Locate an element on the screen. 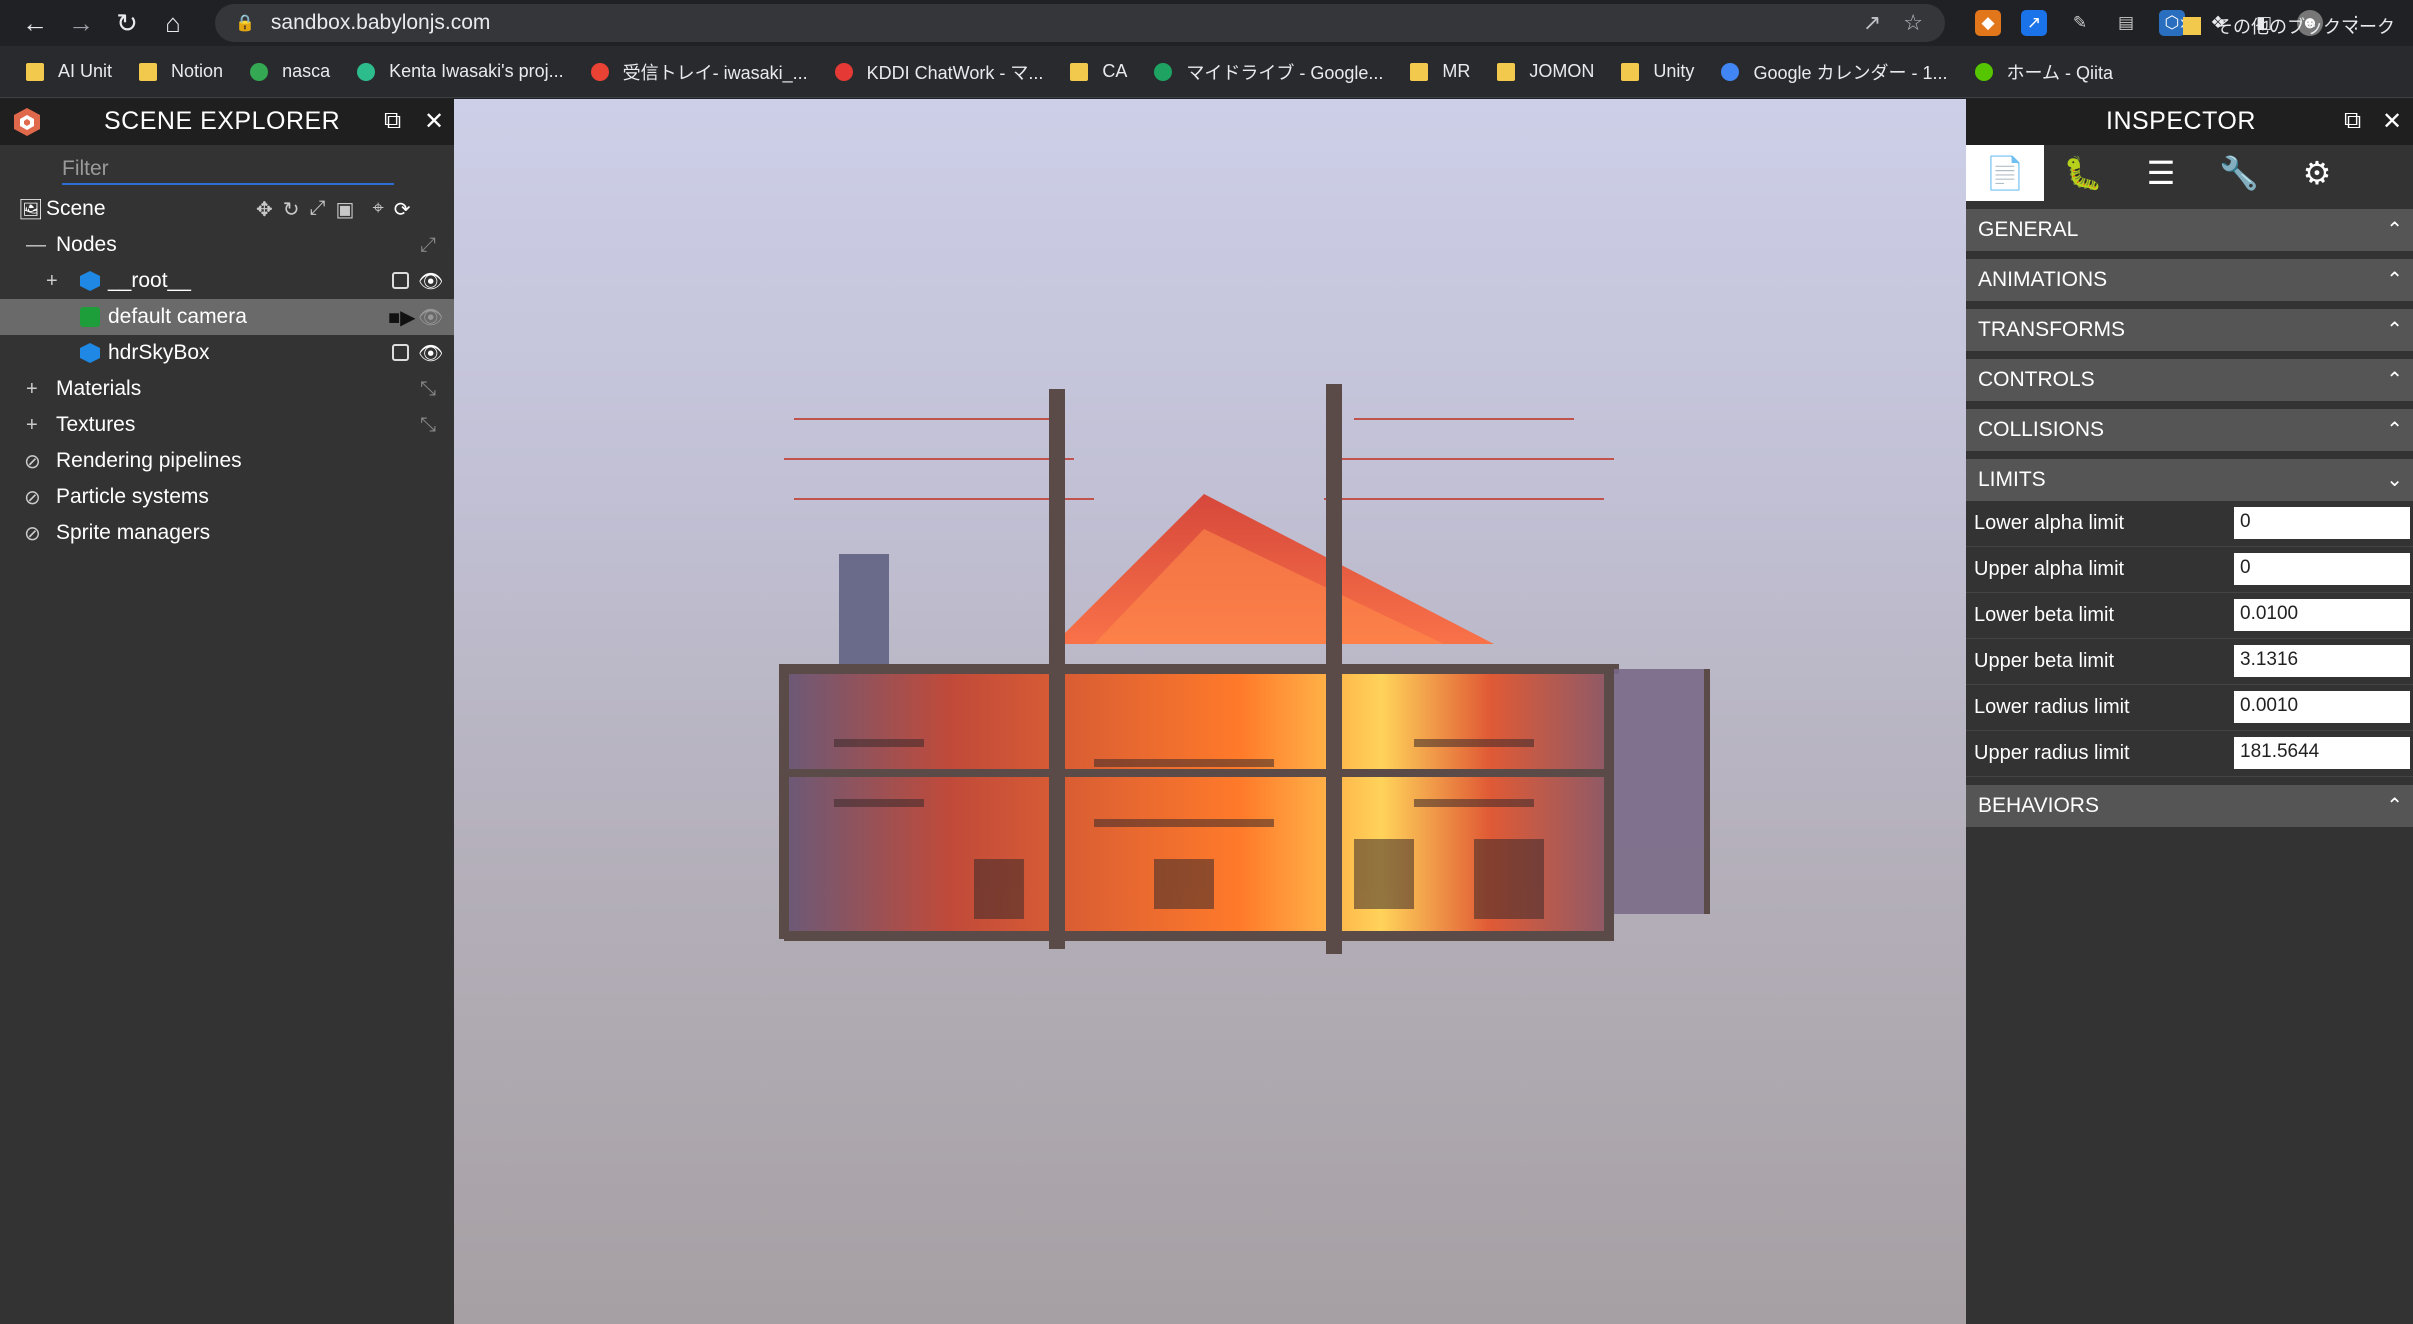 This screenshot has height=1324, width=2413. tree-row-default-camera: default camera ■▶ 👁 is located at coordinates (227, 317).